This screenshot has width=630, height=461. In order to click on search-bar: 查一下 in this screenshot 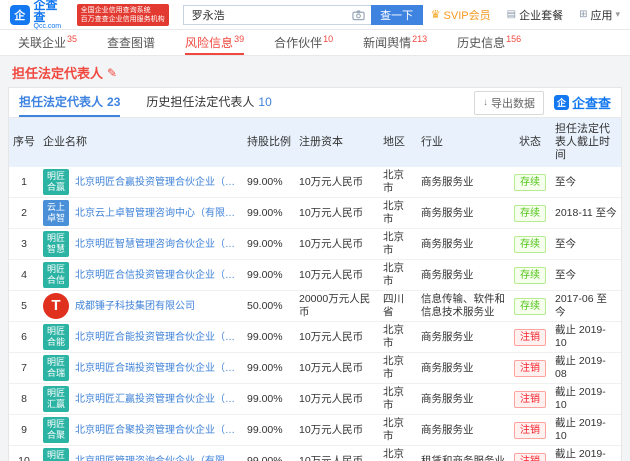, I will do `click(302, 14)`.